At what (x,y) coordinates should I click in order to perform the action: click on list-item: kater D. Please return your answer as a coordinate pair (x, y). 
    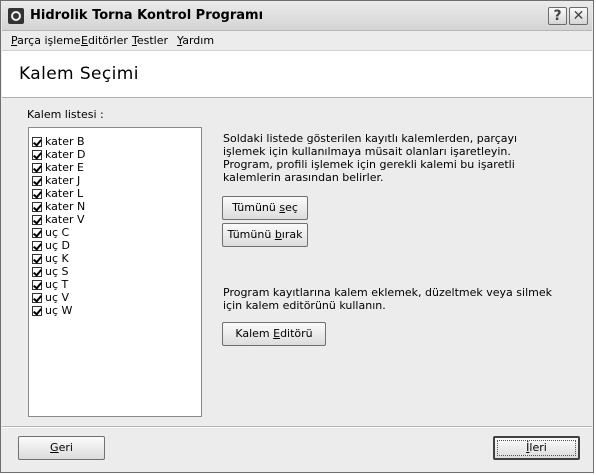
    Looking at the image, I should click on (59, 154).